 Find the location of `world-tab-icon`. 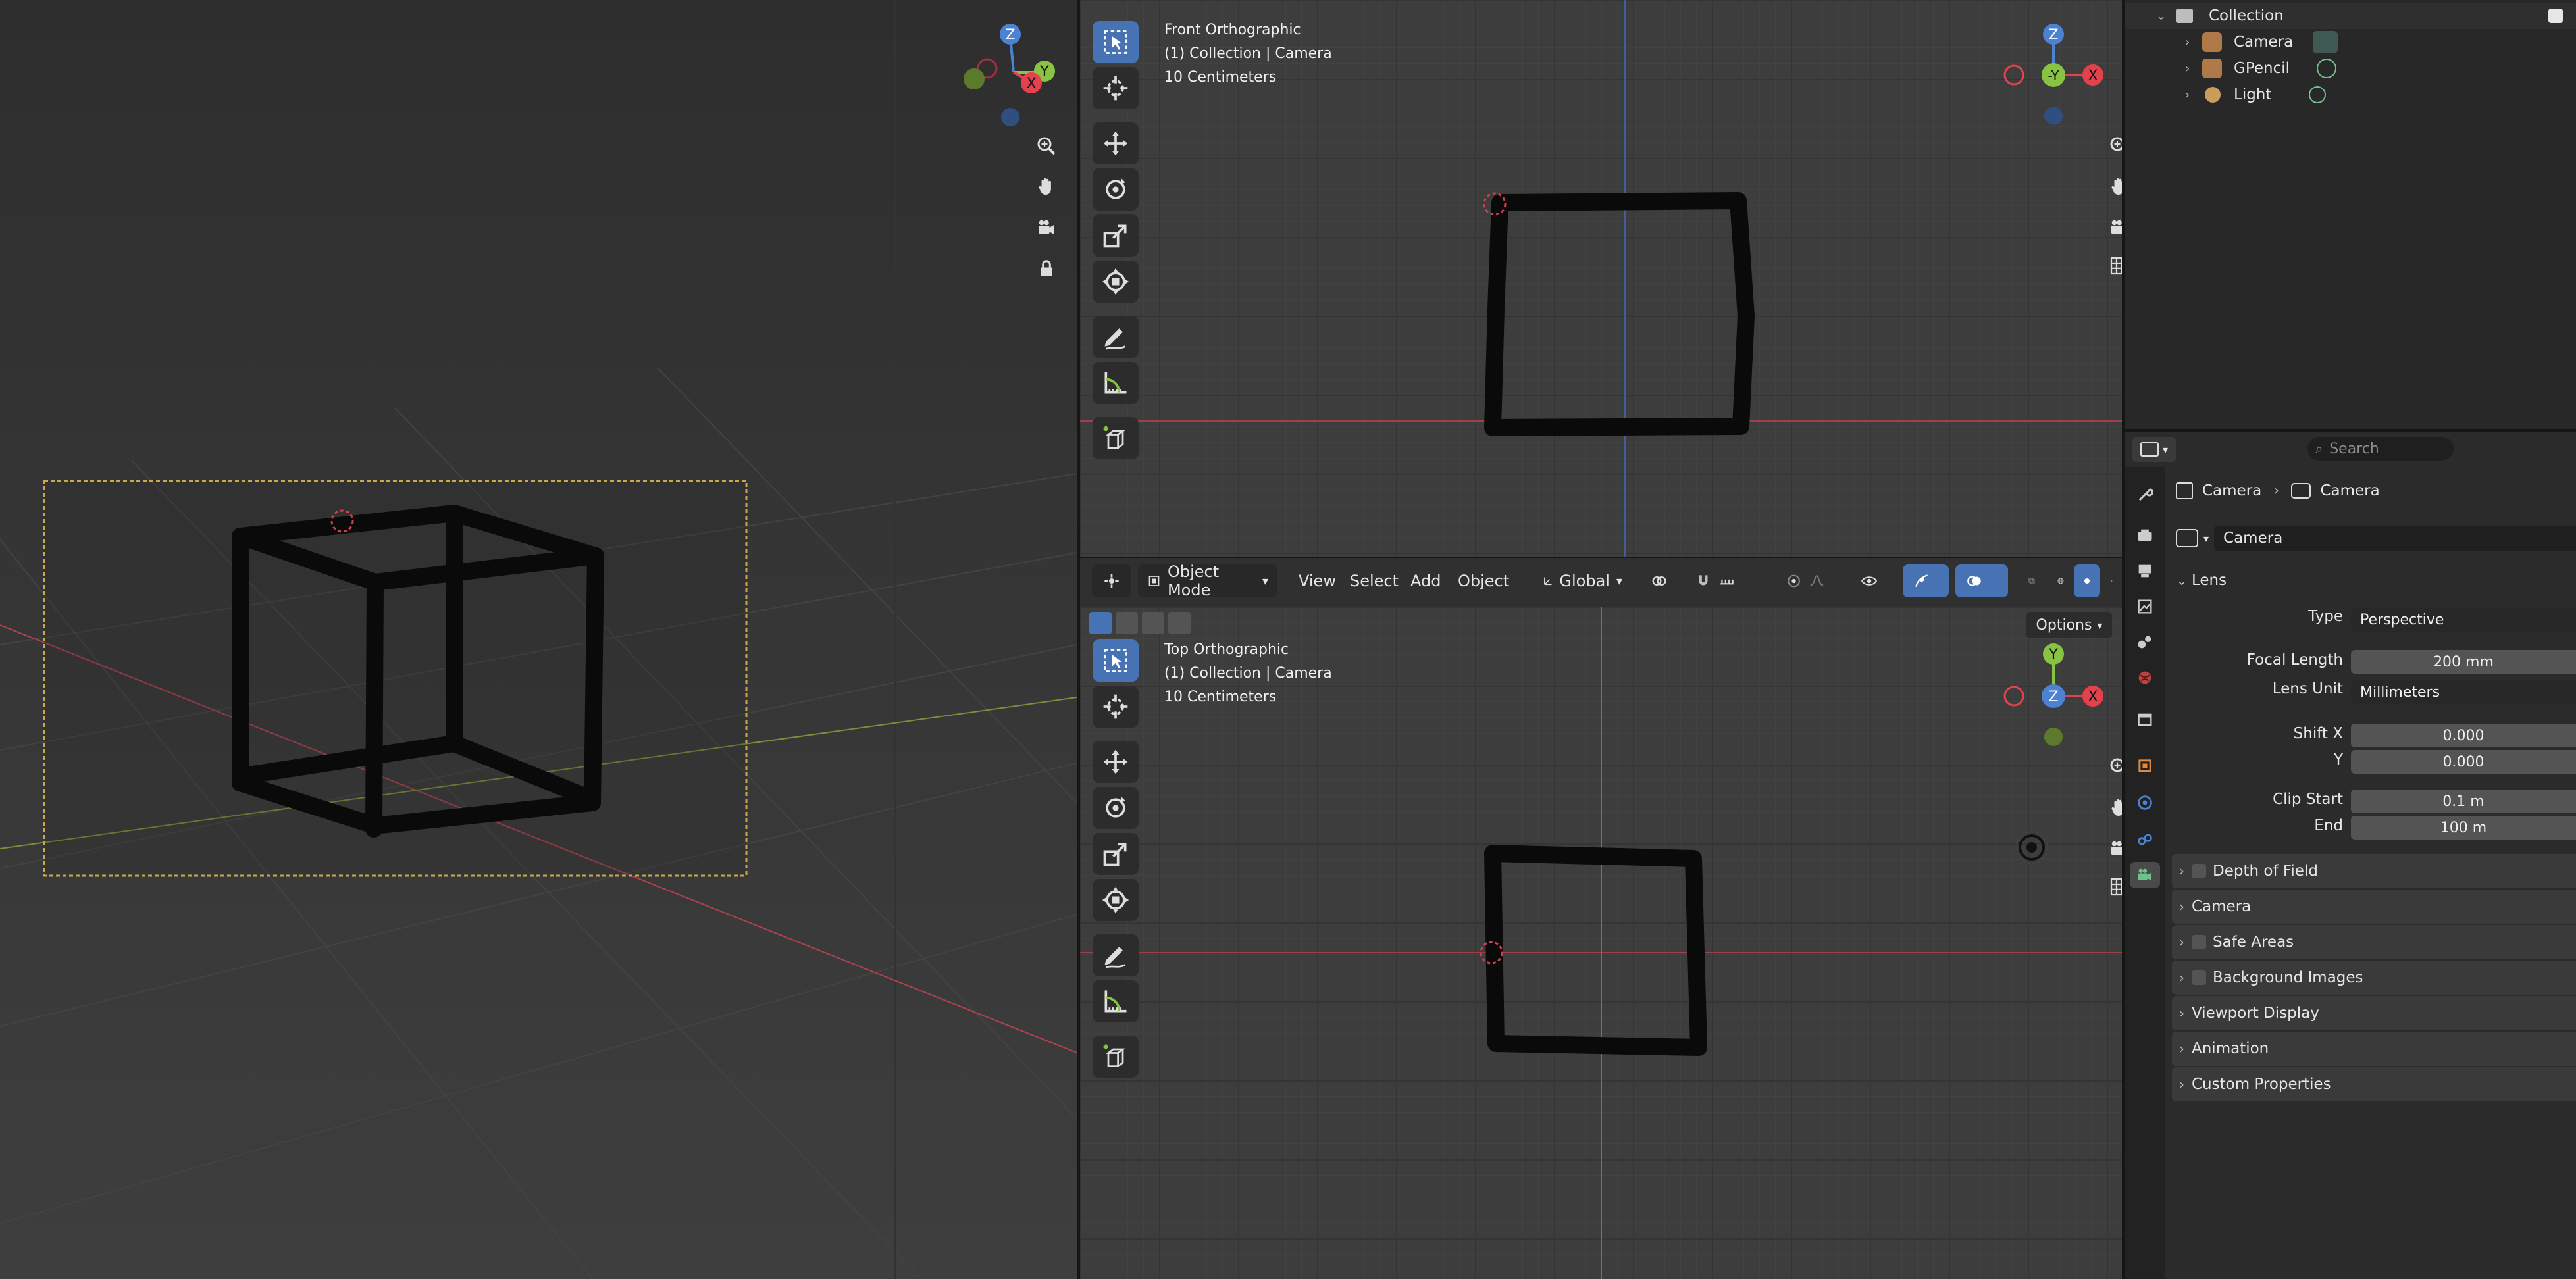

world-tab-icon is located at coordinates (2145, 678).